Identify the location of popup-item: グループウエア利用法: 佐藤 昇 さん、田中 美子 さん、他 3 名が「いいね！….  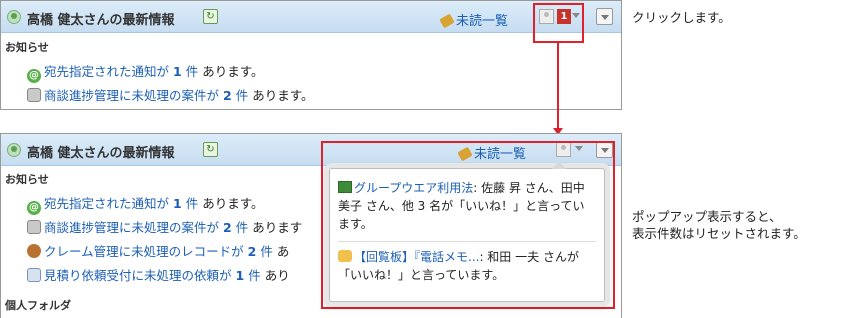
(467, 206).